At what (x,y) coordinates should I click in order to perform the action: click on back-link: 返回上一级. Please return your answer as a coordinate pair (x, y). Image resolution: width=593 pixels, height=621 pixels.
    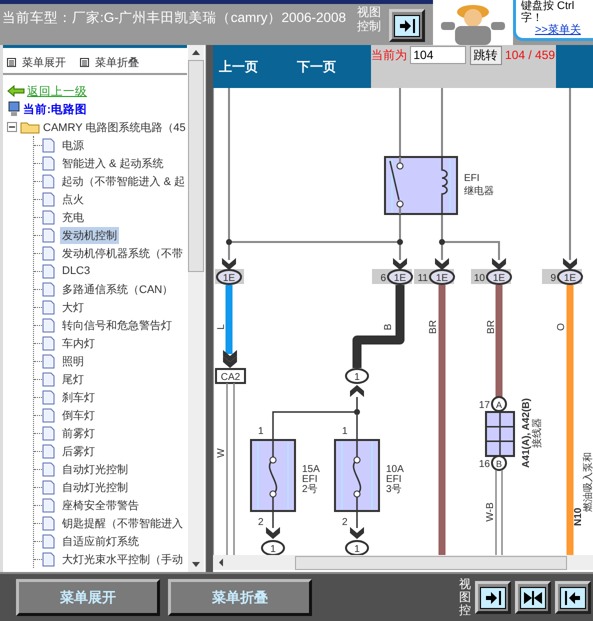
    Looking at the image, I should click on (57, 91).